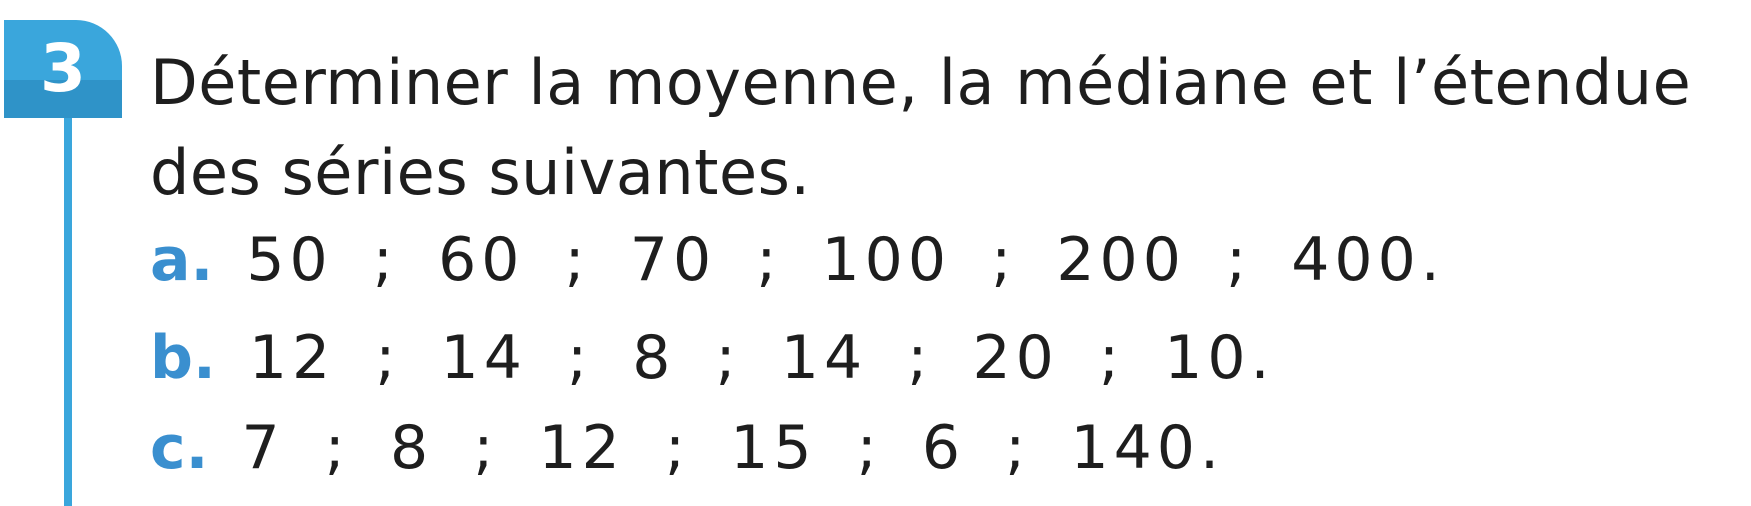 The height and width of the screenshot is (506, 1751). What do you see at coordinates (182, 260) in the screenshot?
I see `series-letter: a.` at bounding box center [182, 260].